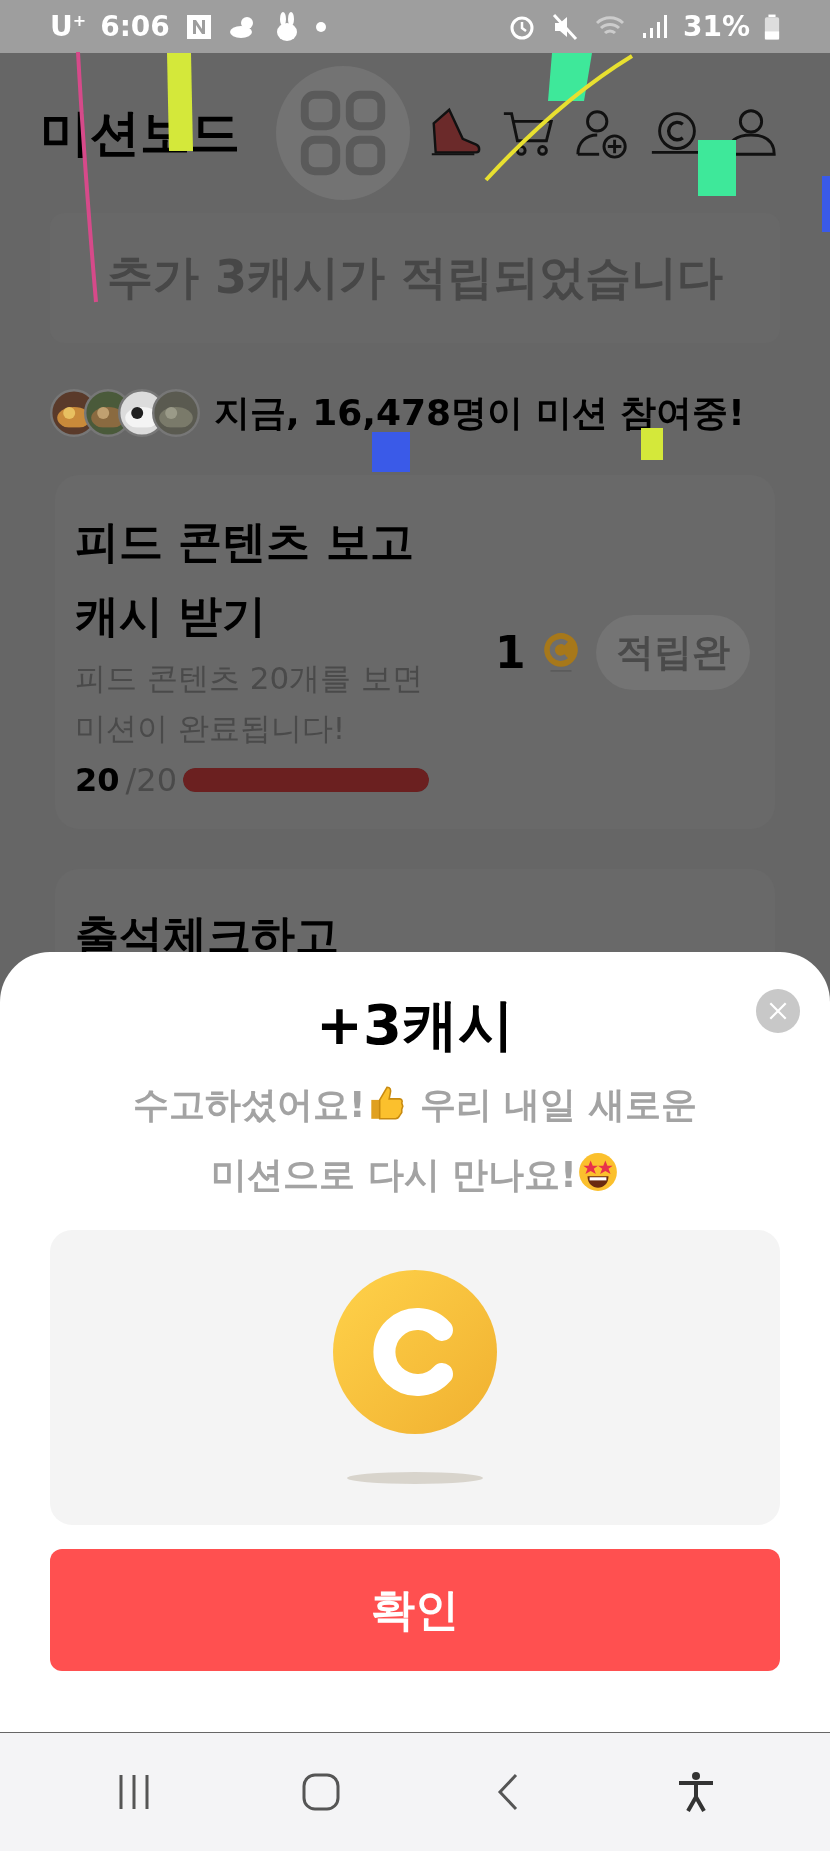 This screenshot has width=830, height=1851. What do you see at coordinates (558, 1104) in the screenshot?
I see `sheet-message: 우리 내일 새로운` at bounding box center [558, 1104].